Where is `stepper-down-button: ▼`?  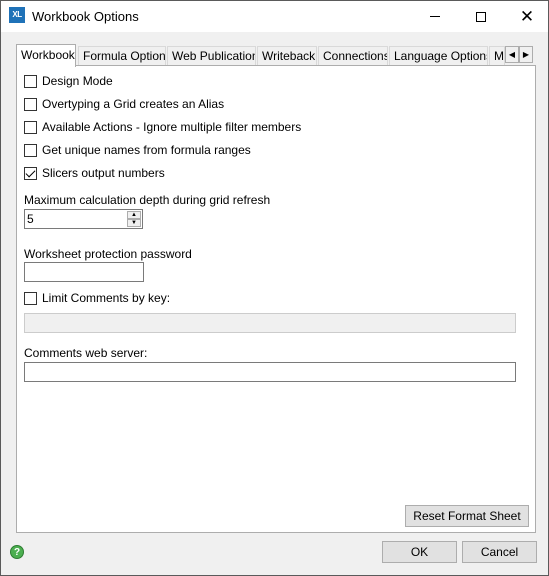
stepper-down-button: ▼ is located at coordinates (134, 223).